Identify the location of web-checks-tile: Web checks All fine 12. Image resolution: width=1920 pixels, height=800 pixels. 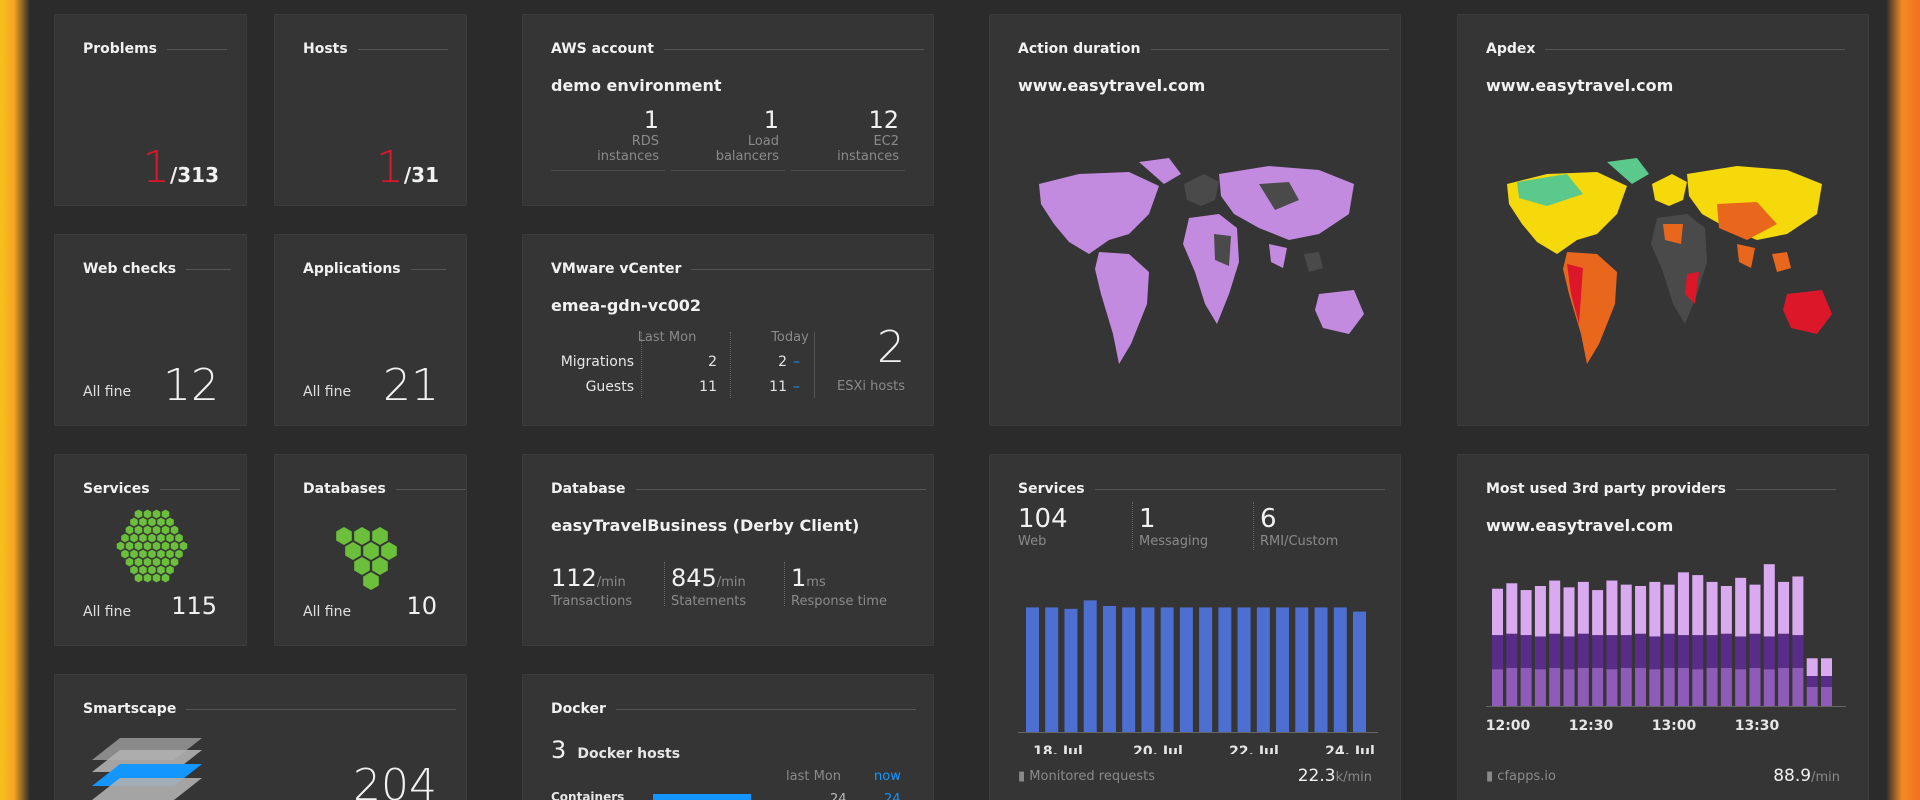
(150, 330).